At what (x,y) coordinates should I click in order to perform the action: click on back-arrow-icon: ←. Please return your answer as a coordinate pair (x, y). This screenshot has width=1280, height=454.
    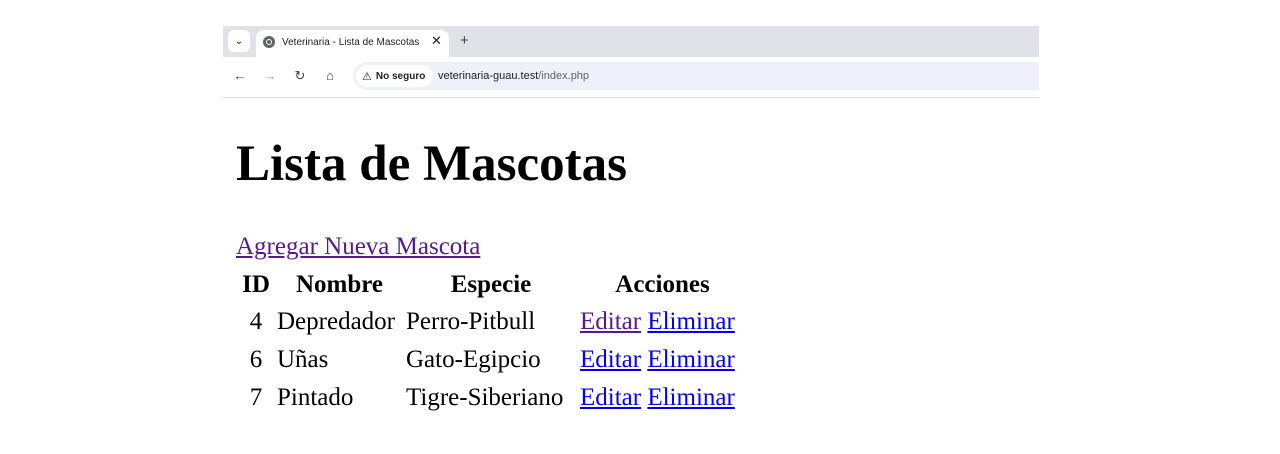
    Looking at the image, I should click on (240, 76).